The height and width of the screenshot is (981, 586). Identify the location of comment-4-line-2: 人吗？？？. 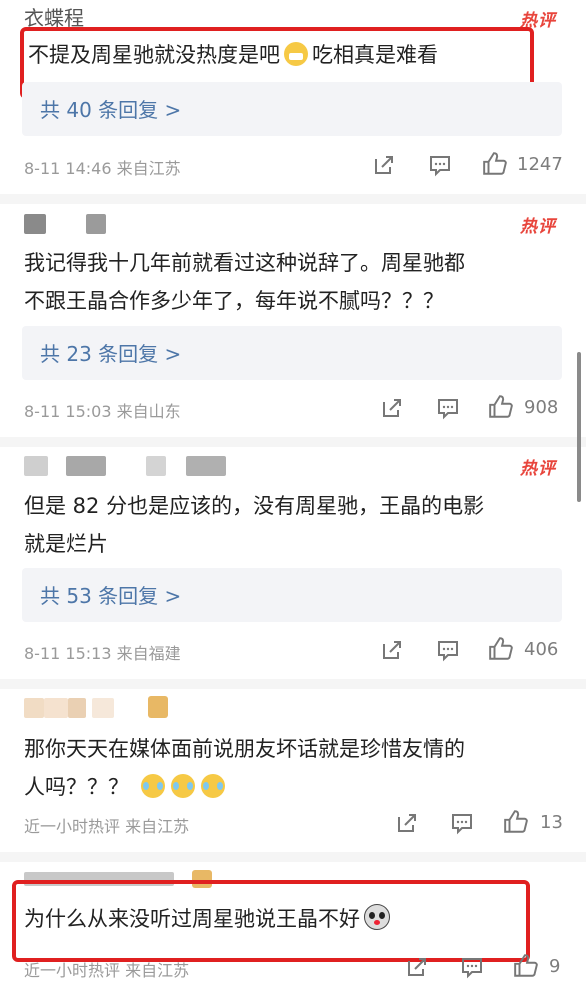
(76, 787).